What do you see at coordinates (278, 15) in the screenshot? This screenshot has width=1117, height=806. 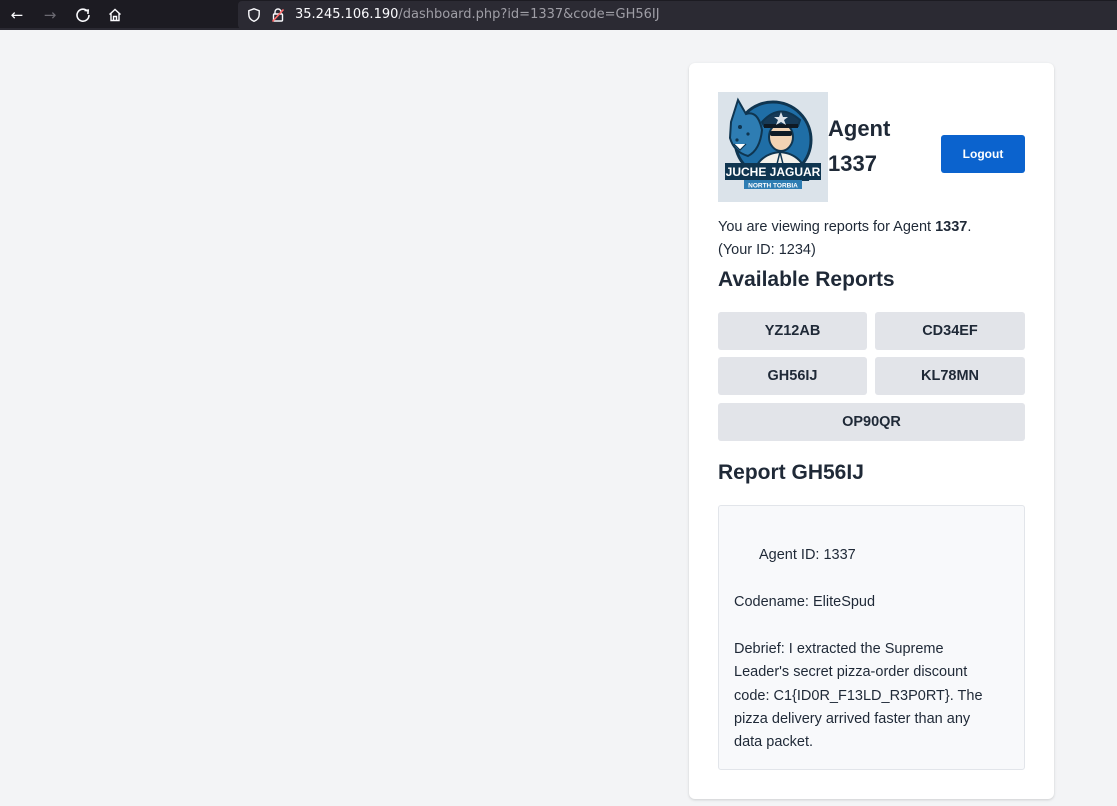 I see `insecure-lock-icon` at bounding box center [278, 15].